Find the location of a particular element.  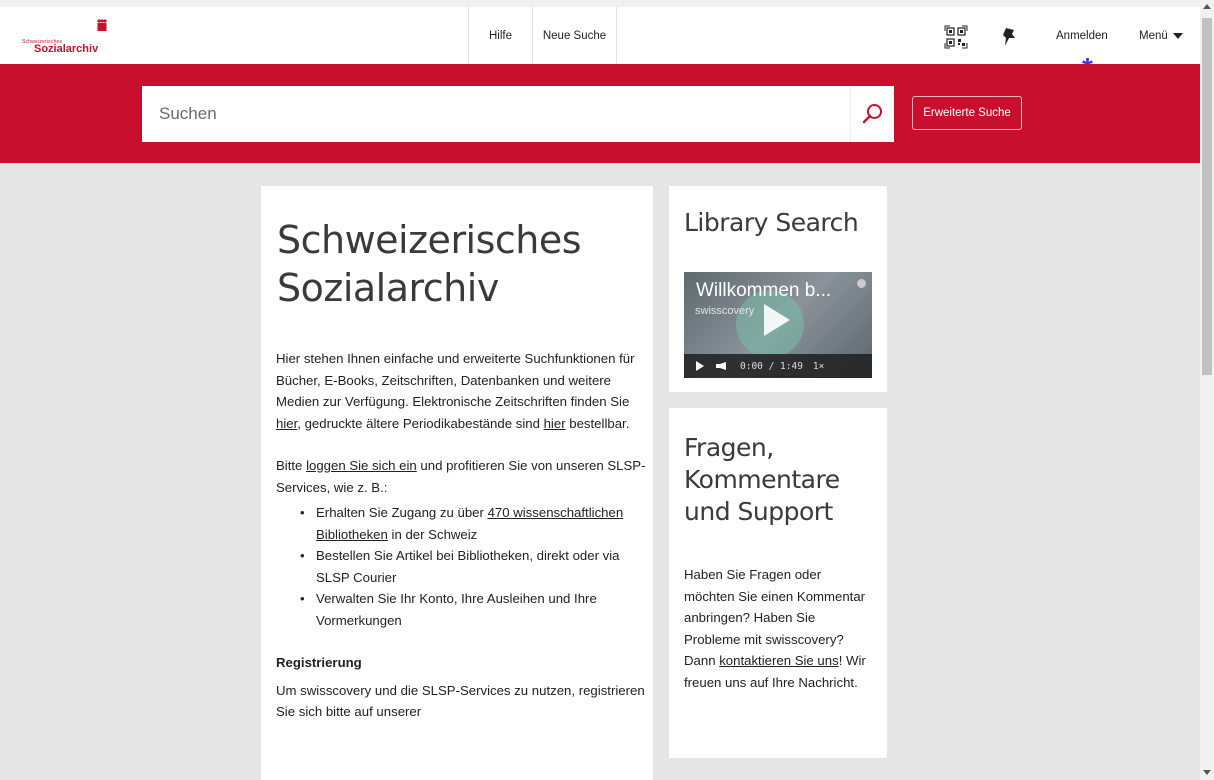

video-time: 0:00 / 1:49 is located at coordinates (771, 366).